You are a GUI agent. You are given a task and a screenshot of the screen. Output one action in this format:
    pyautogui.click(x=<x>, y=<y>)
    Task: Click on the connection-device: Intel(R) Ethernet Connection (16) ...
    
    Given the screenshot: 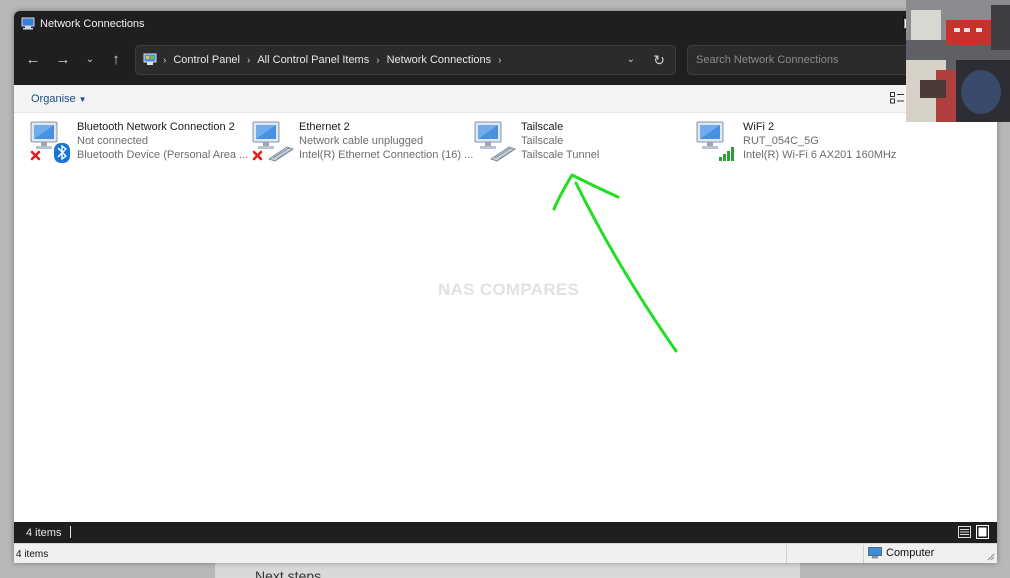 What is the action you would take?
    pyautogui.click(x=386, y=155)
    